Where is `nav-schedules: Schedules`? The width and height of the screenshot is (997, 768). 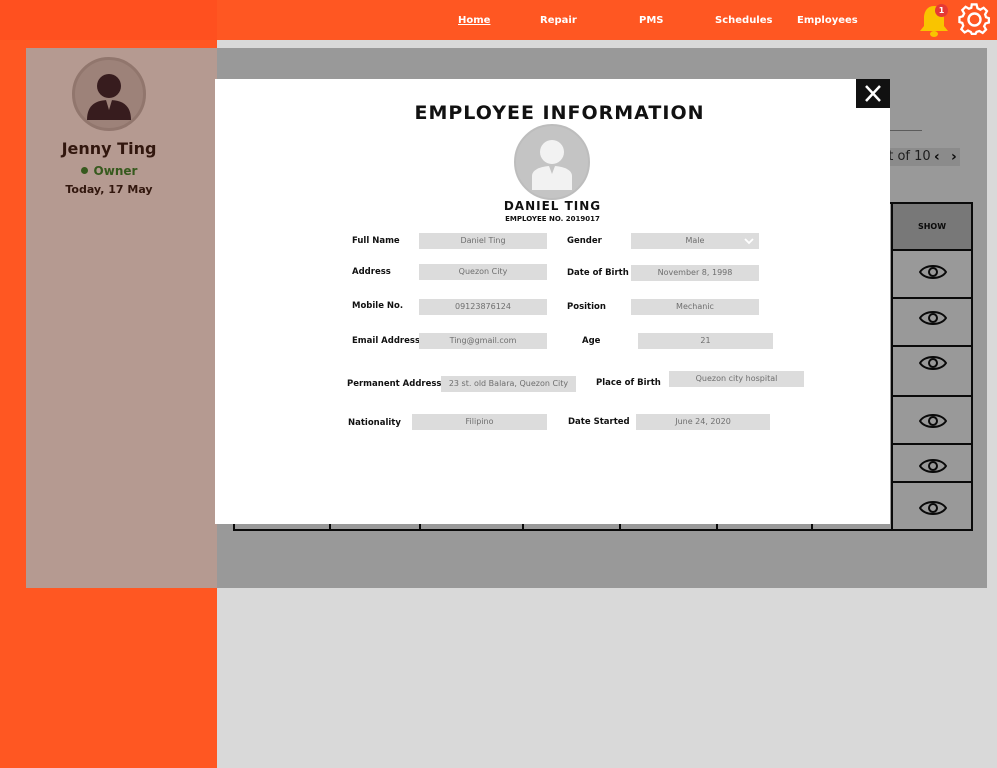
nav-schedules: Schedules is located at coordinates (743, 20).